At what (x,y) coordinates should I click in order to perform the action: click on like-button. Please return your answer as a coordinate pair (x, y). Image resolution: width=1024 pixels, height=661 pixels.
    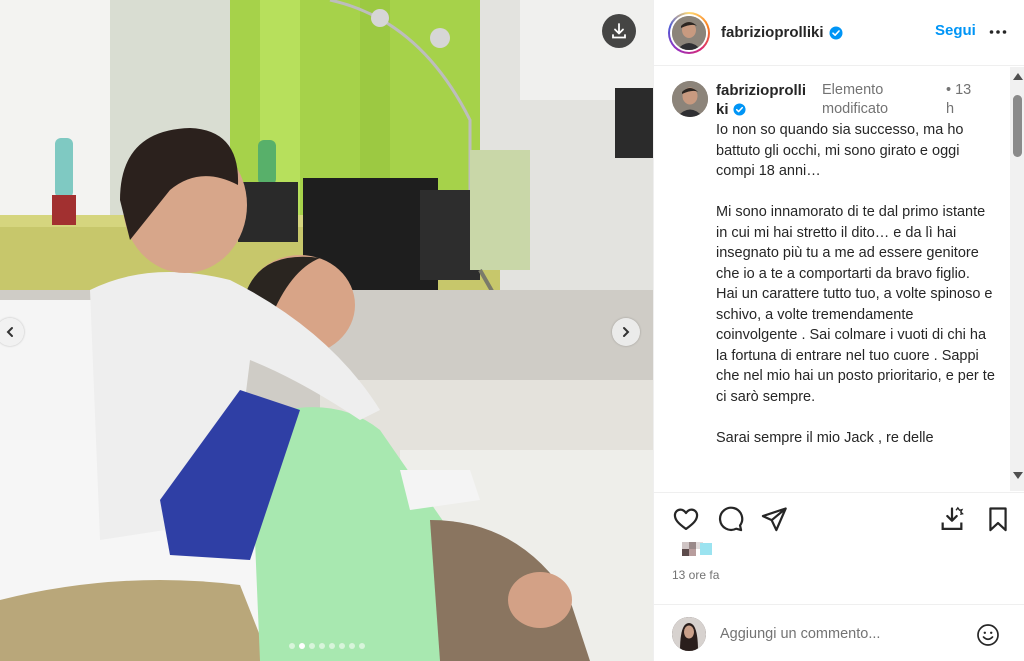
    Looking at the image, I should click on (686, 519).